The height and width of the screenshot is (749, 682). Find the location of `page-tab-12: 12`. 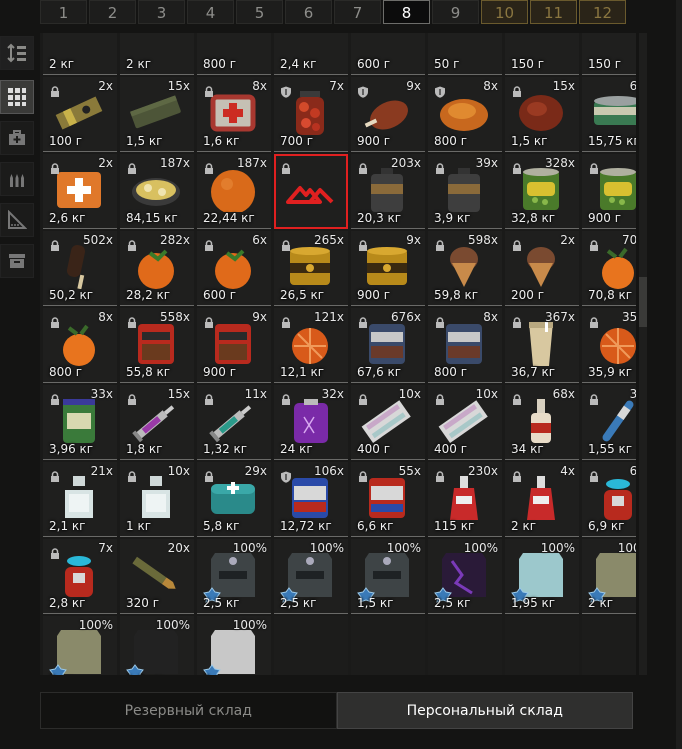

page-tab-12: 12 is located at coordinates (602, 12).